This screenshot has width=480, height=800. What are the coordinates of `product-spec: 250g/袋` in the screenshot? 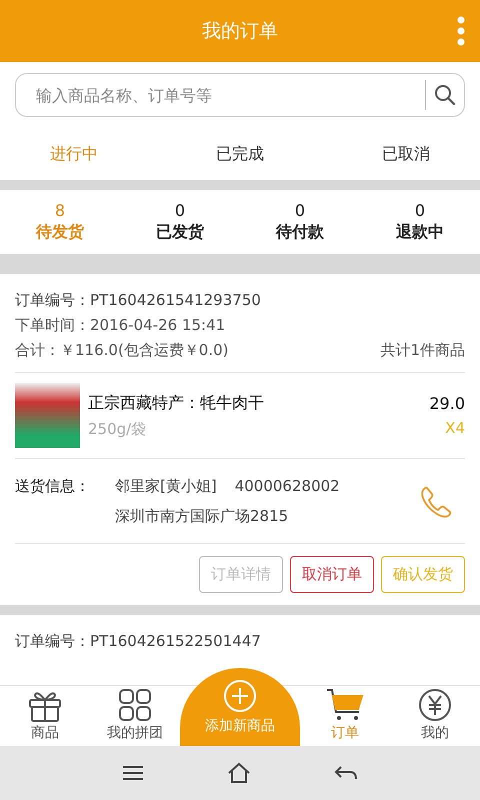 It's located at (118, 429).